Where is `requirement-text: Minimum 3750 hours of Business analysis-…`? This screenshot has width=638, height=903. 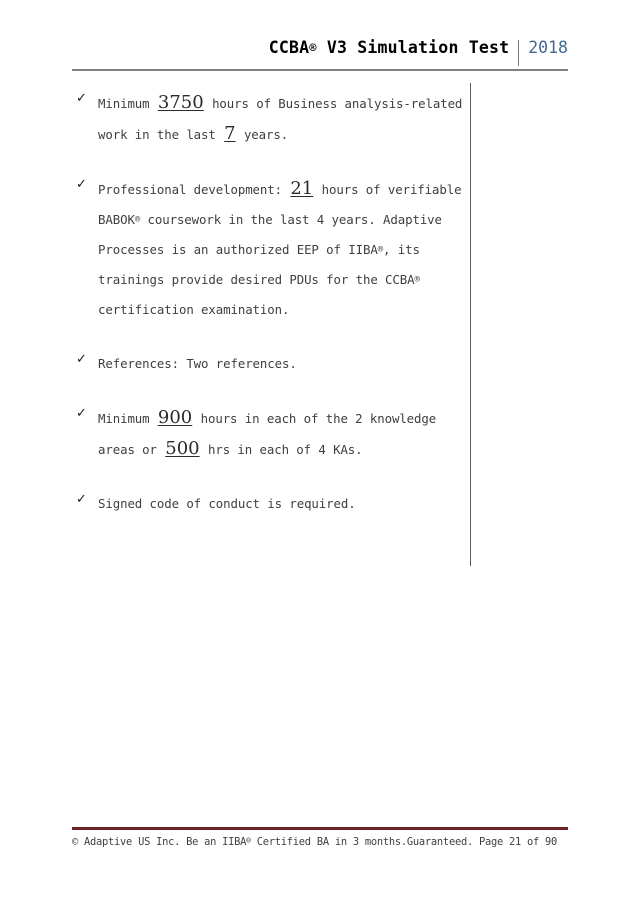 requirement-text: Minimum 3750 hours of Business analysis-… is located at coordinates (280, 118).